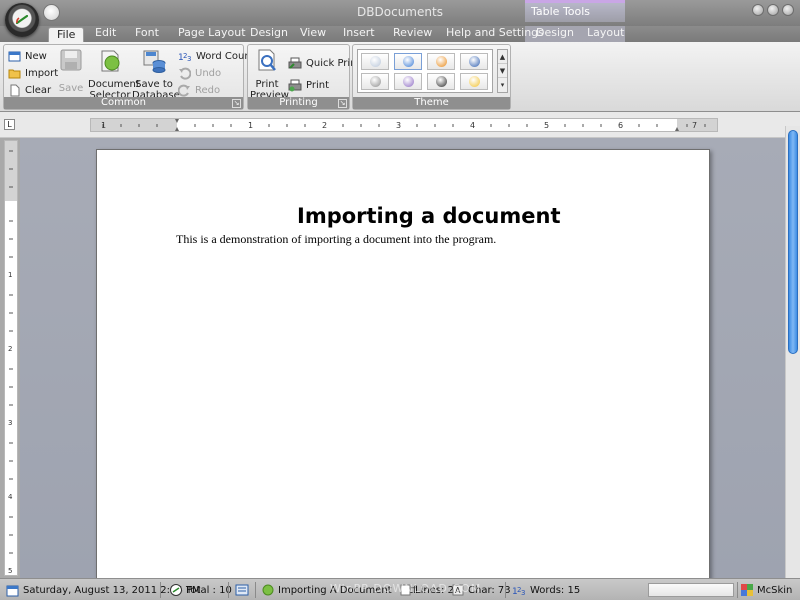  I want to click on theme-gallery, so click(425, 71).